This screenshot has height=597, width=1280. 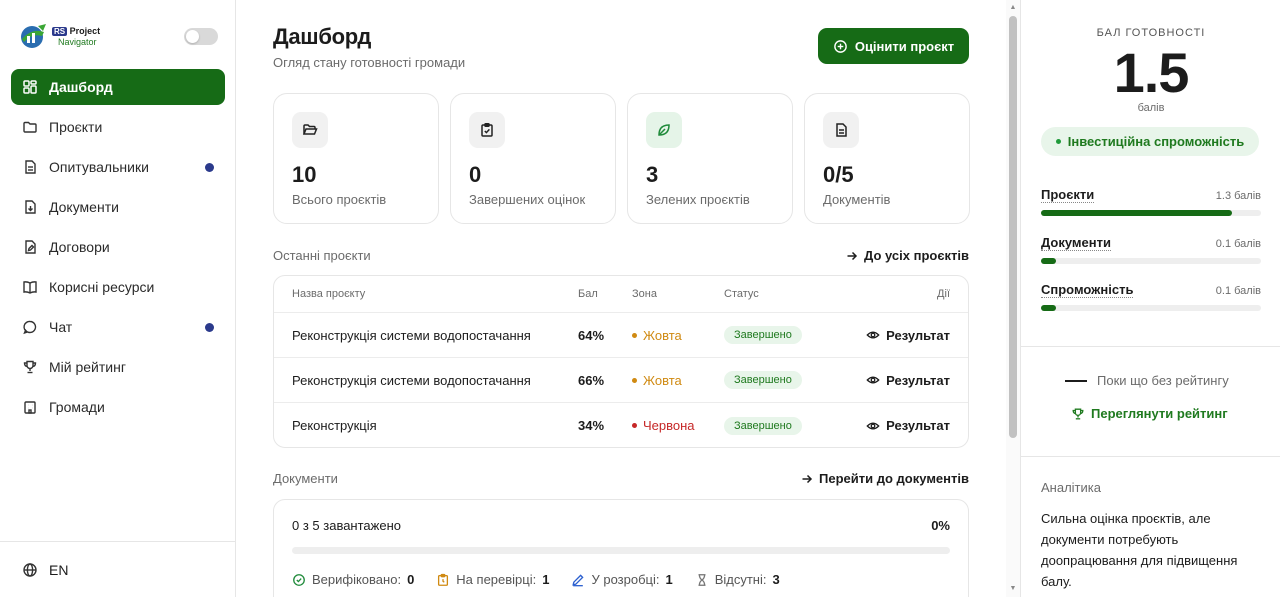 What do you see at coordinates (916, 255) in the screenshot?
I see `all-projects-label: До усіх проєктів` at bounding box center [916, 255].